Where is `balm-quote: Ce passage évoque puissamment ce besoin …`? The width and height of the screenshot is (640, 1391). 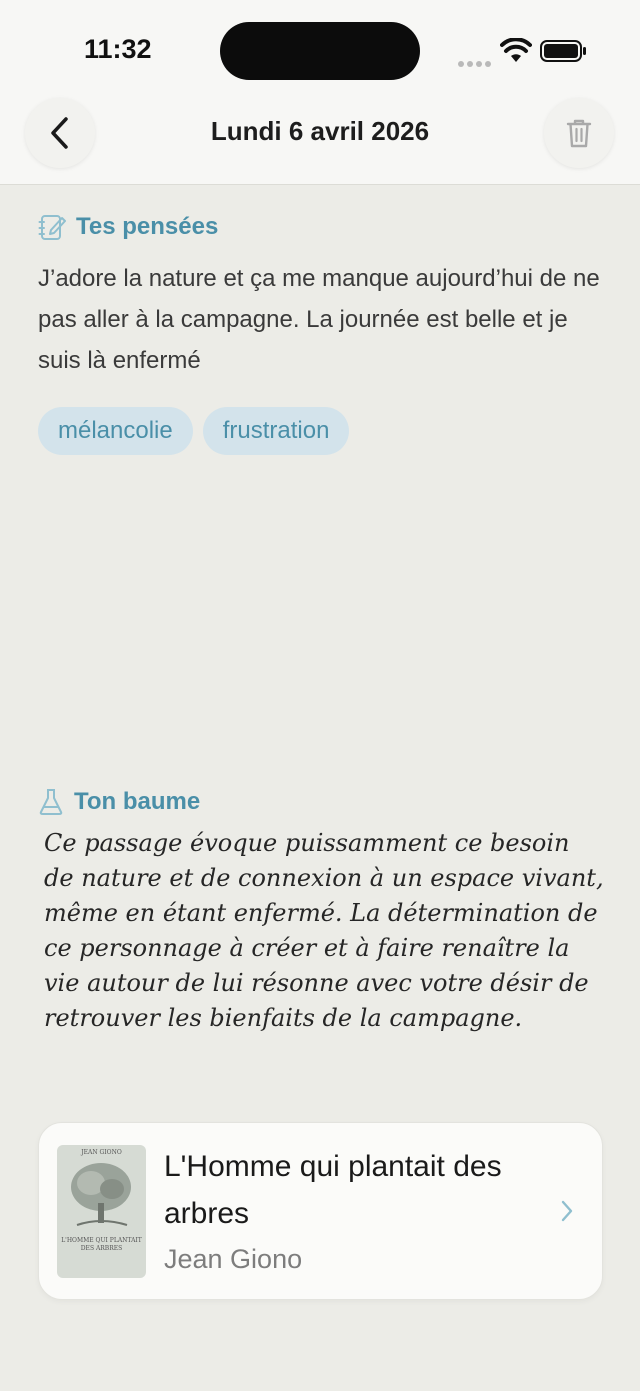
balm-quote: Ce passage évoque puissamment ce besoin … is located at coordinates (324, 930).